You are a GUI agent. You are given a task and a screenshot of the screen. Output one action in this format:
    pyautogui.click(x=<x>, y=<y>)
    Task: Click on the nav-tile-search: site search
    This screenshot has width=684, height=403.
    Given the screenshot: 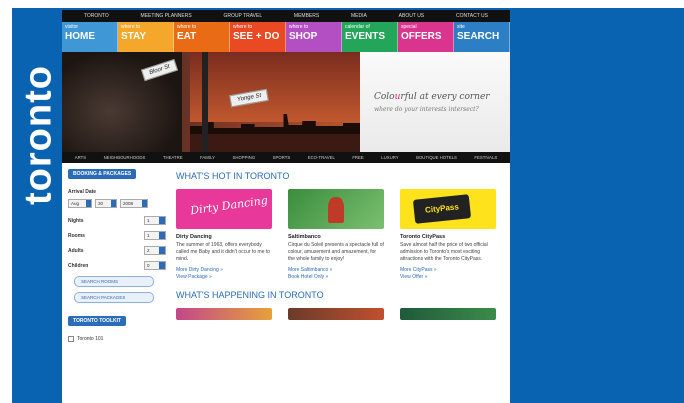 What is the action you would take?
    pyautogui.click(x=482, y=37)
    